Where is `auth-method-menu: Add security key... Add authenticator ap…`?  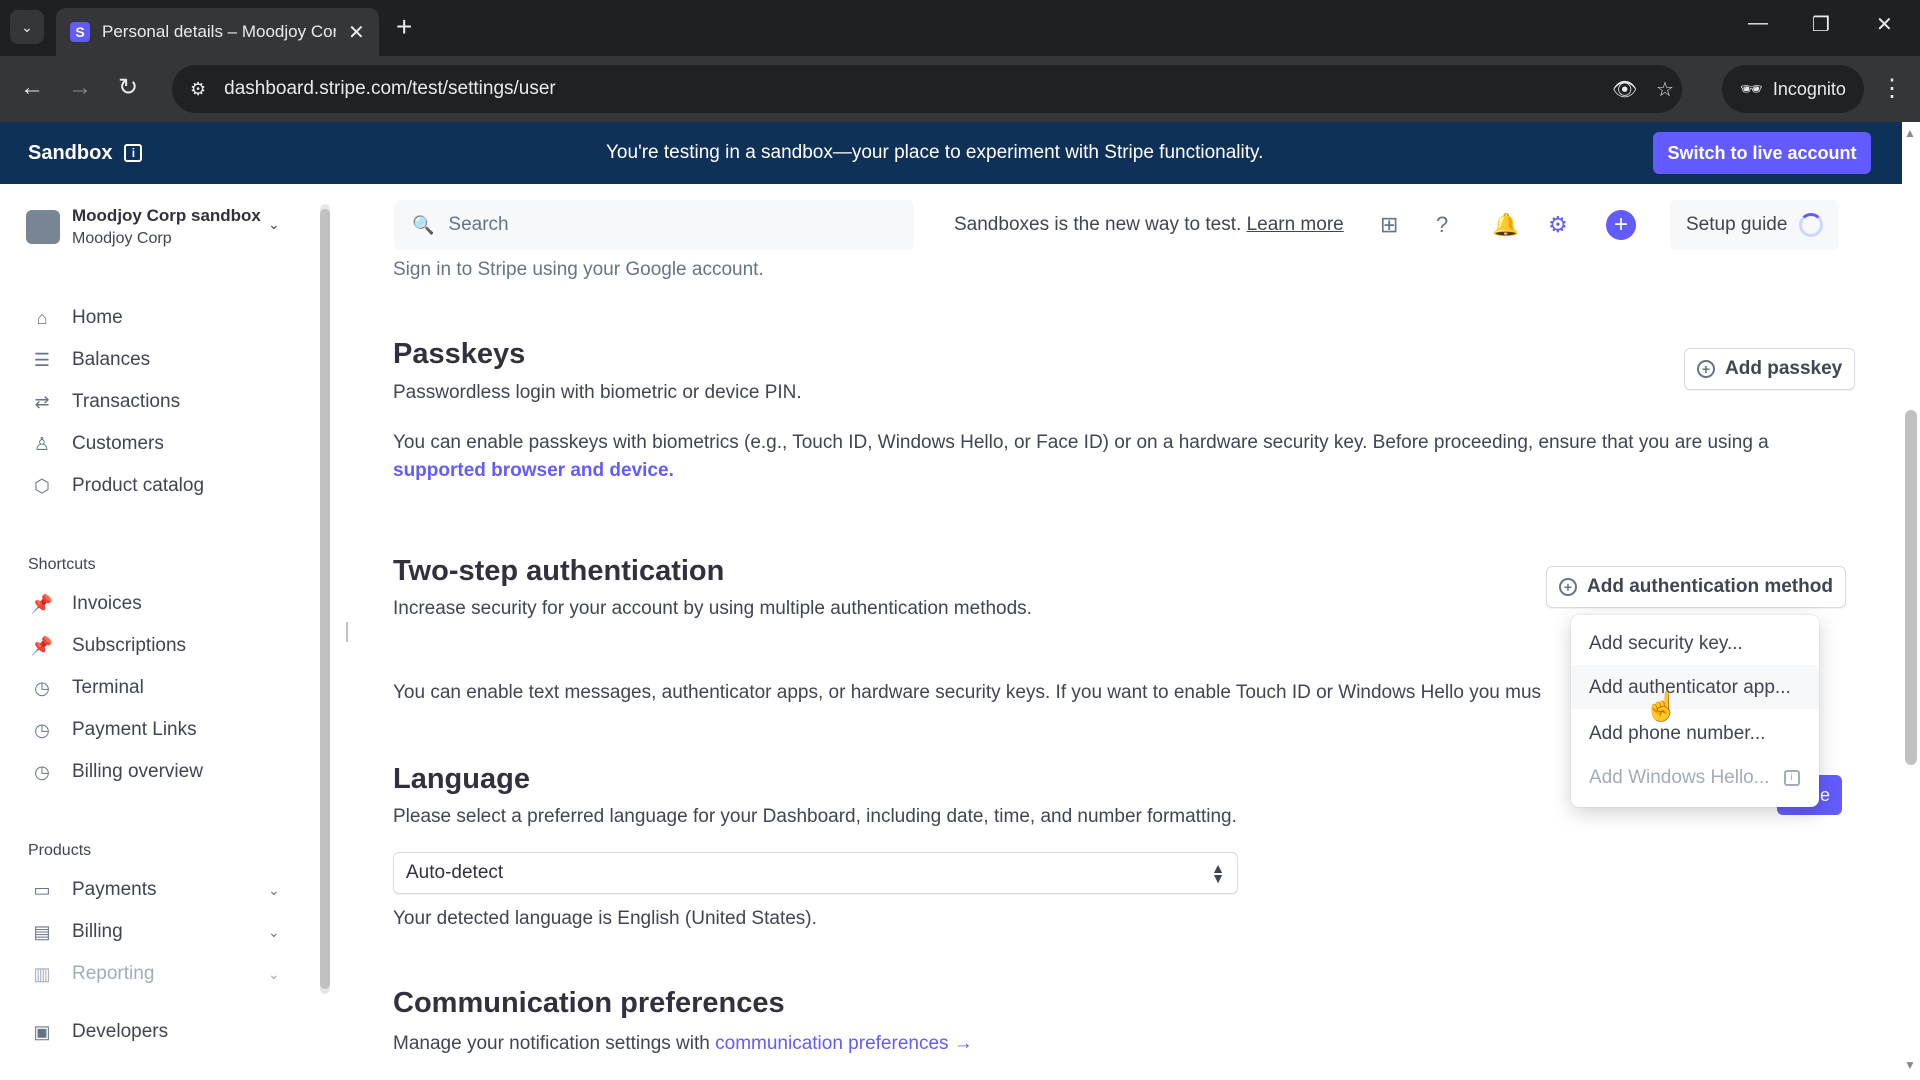 auth-method-menu: Add security key... Add authenticator ap… is located at coordinates (1695, 711).